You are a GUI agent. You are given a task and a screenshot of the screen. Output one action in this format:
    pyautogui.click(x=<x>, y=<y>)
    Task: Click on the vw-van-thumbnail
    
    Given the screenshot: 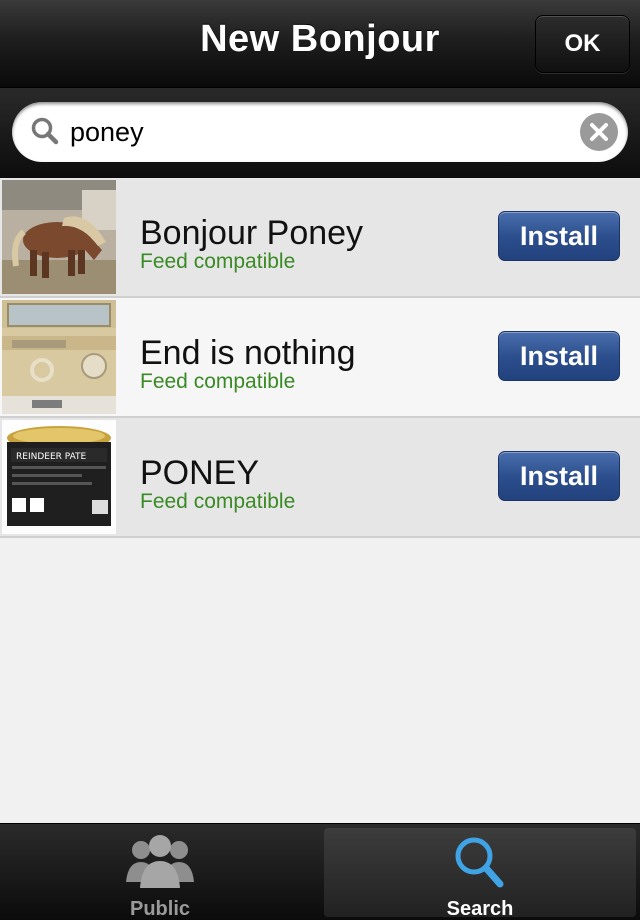 What is the action you would take?
    pyautogui.click(x=59, y=357)
    